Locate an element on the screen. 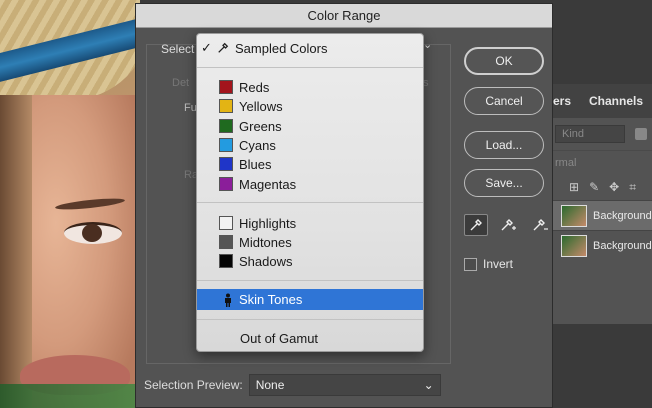 Image resolution: width=652 pixels, height=408 pixels. menu-item-out-of-gamut: Out of Gamut is located at coordinates (310, 338).